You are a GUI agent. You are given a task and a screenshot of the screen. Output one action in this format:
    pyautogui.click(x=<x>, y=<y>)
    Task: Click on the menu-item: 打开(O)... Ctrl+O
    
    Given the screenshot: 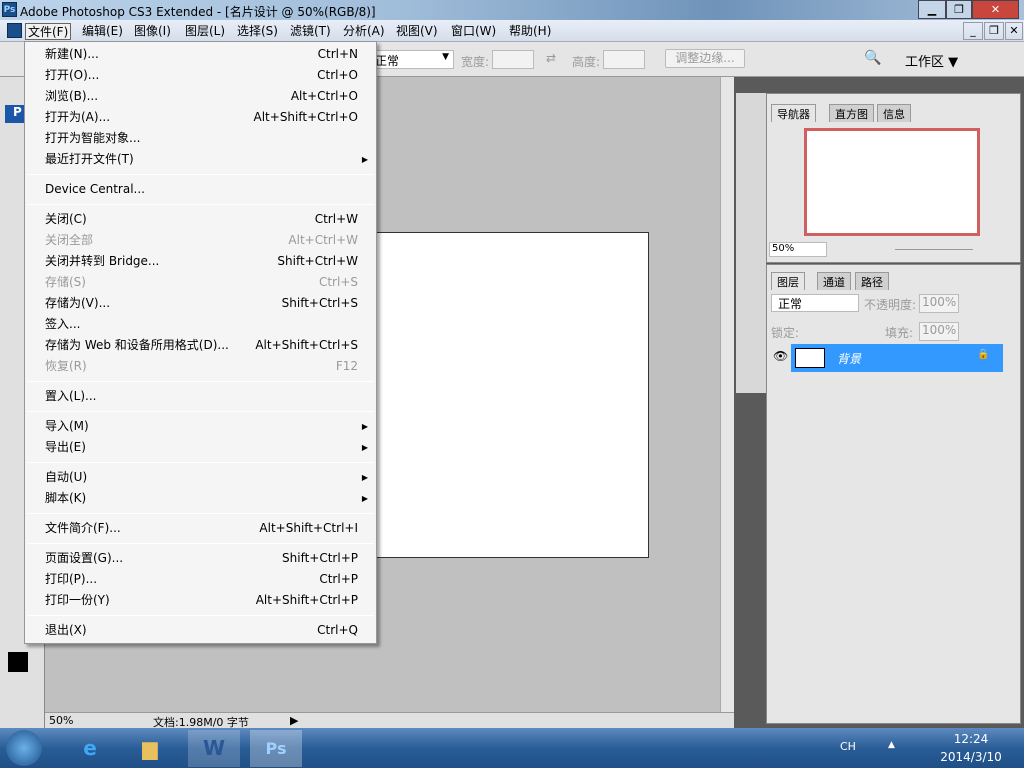 What is the action you would take?
    pyautogui.click(x=200, y=75)
    